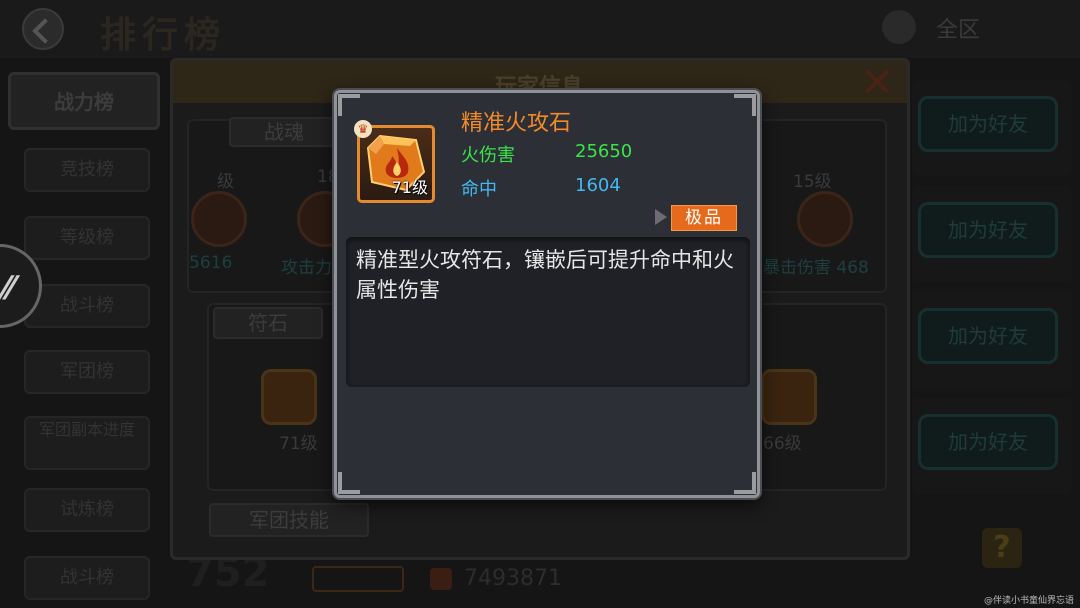 This screenshot has height=608, width=1080. Describe the element at coordinates (87, 372) in the screenshot. I see `side-tab-legion: 军团榜` at that location.